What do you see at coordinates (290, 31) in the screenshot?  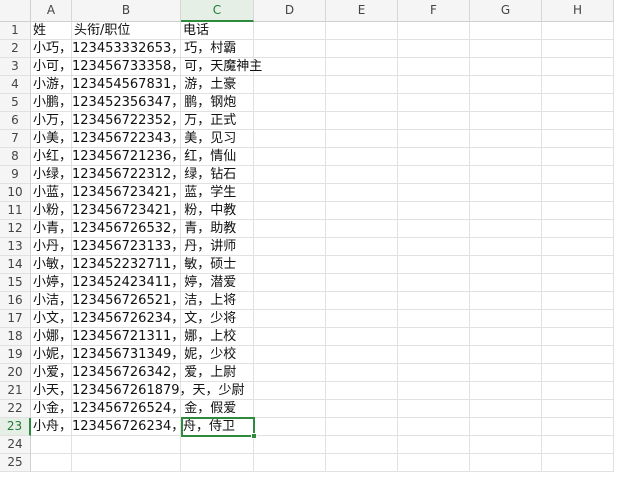 I see `cell-d1` at bounding box center [290, 31].